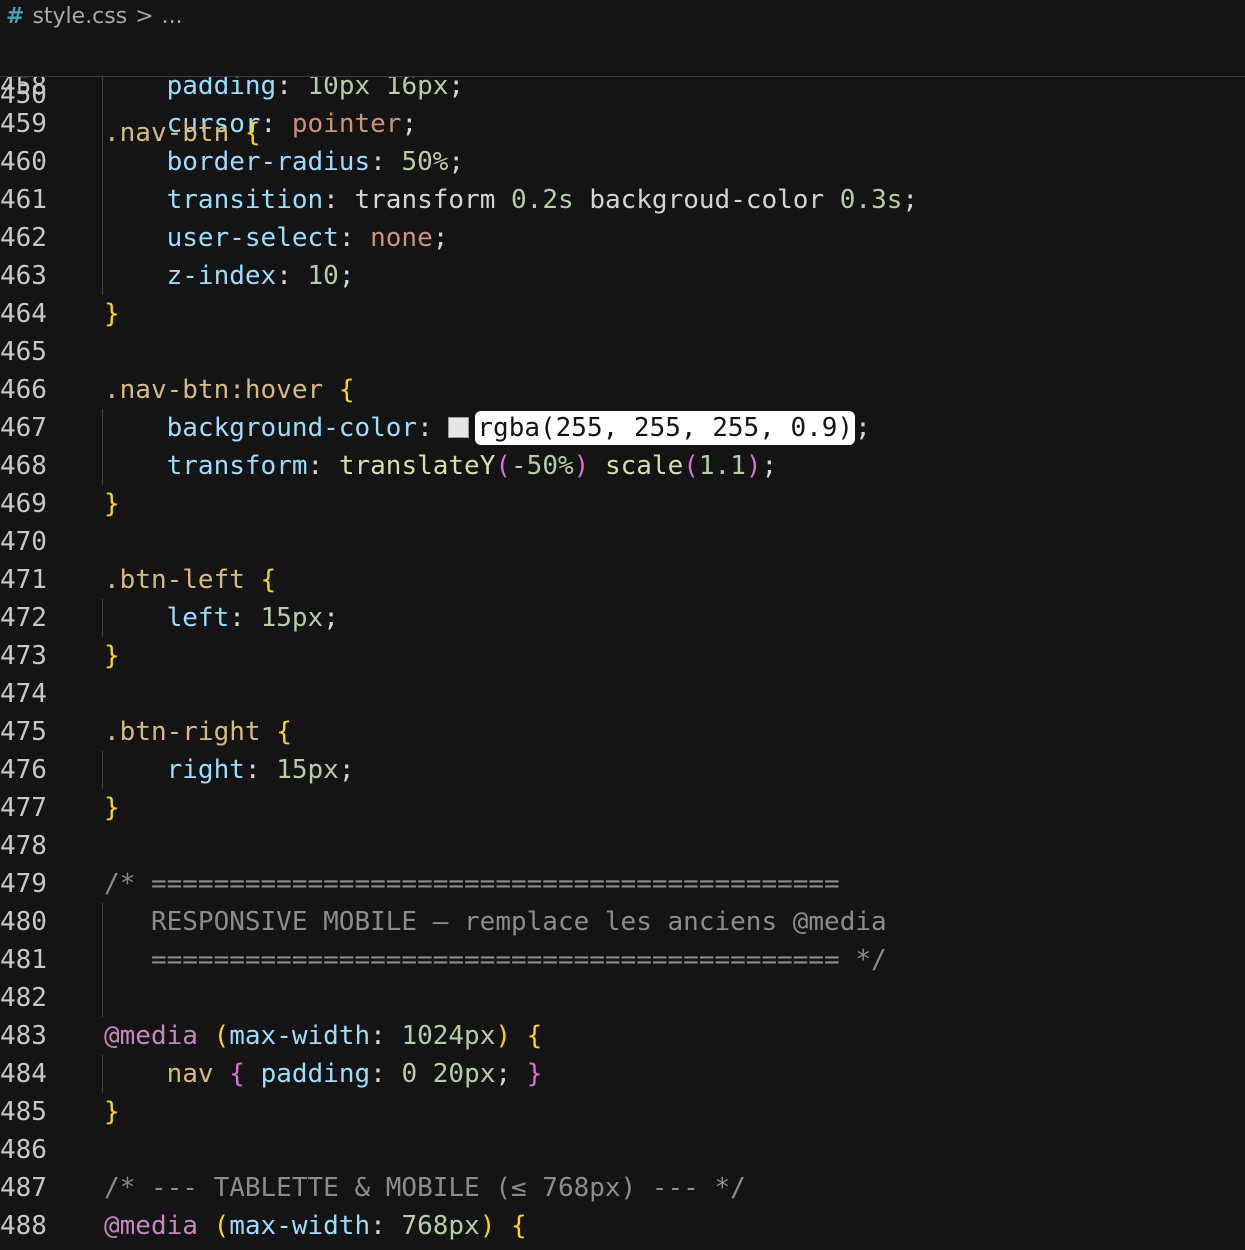 This screenshot has height=1250, width=1245. What do you see at coordinates (425, 162) in the screenshot?
I see `code-token: 50%` at bounding box center [425, 162].